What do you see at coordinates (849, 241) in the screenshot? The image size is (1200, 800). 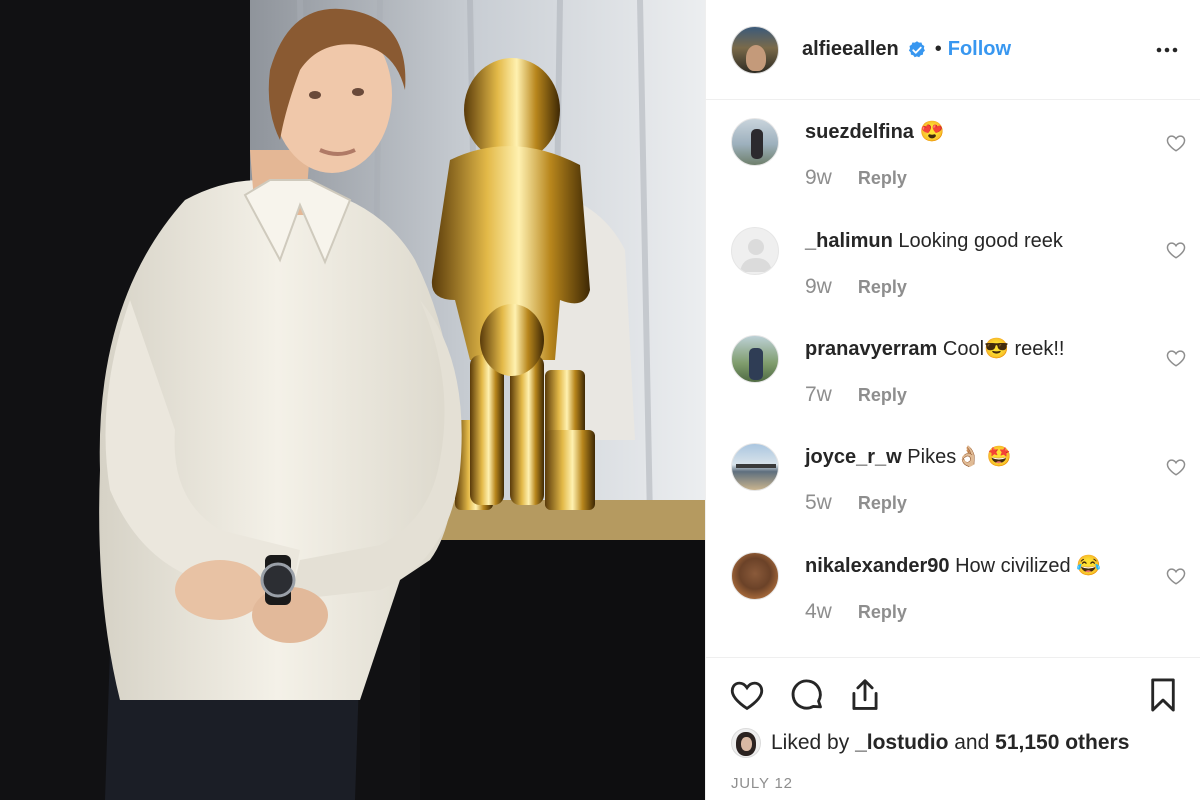 I see `comment-username: _halimun` at bounding box center [849, 241].